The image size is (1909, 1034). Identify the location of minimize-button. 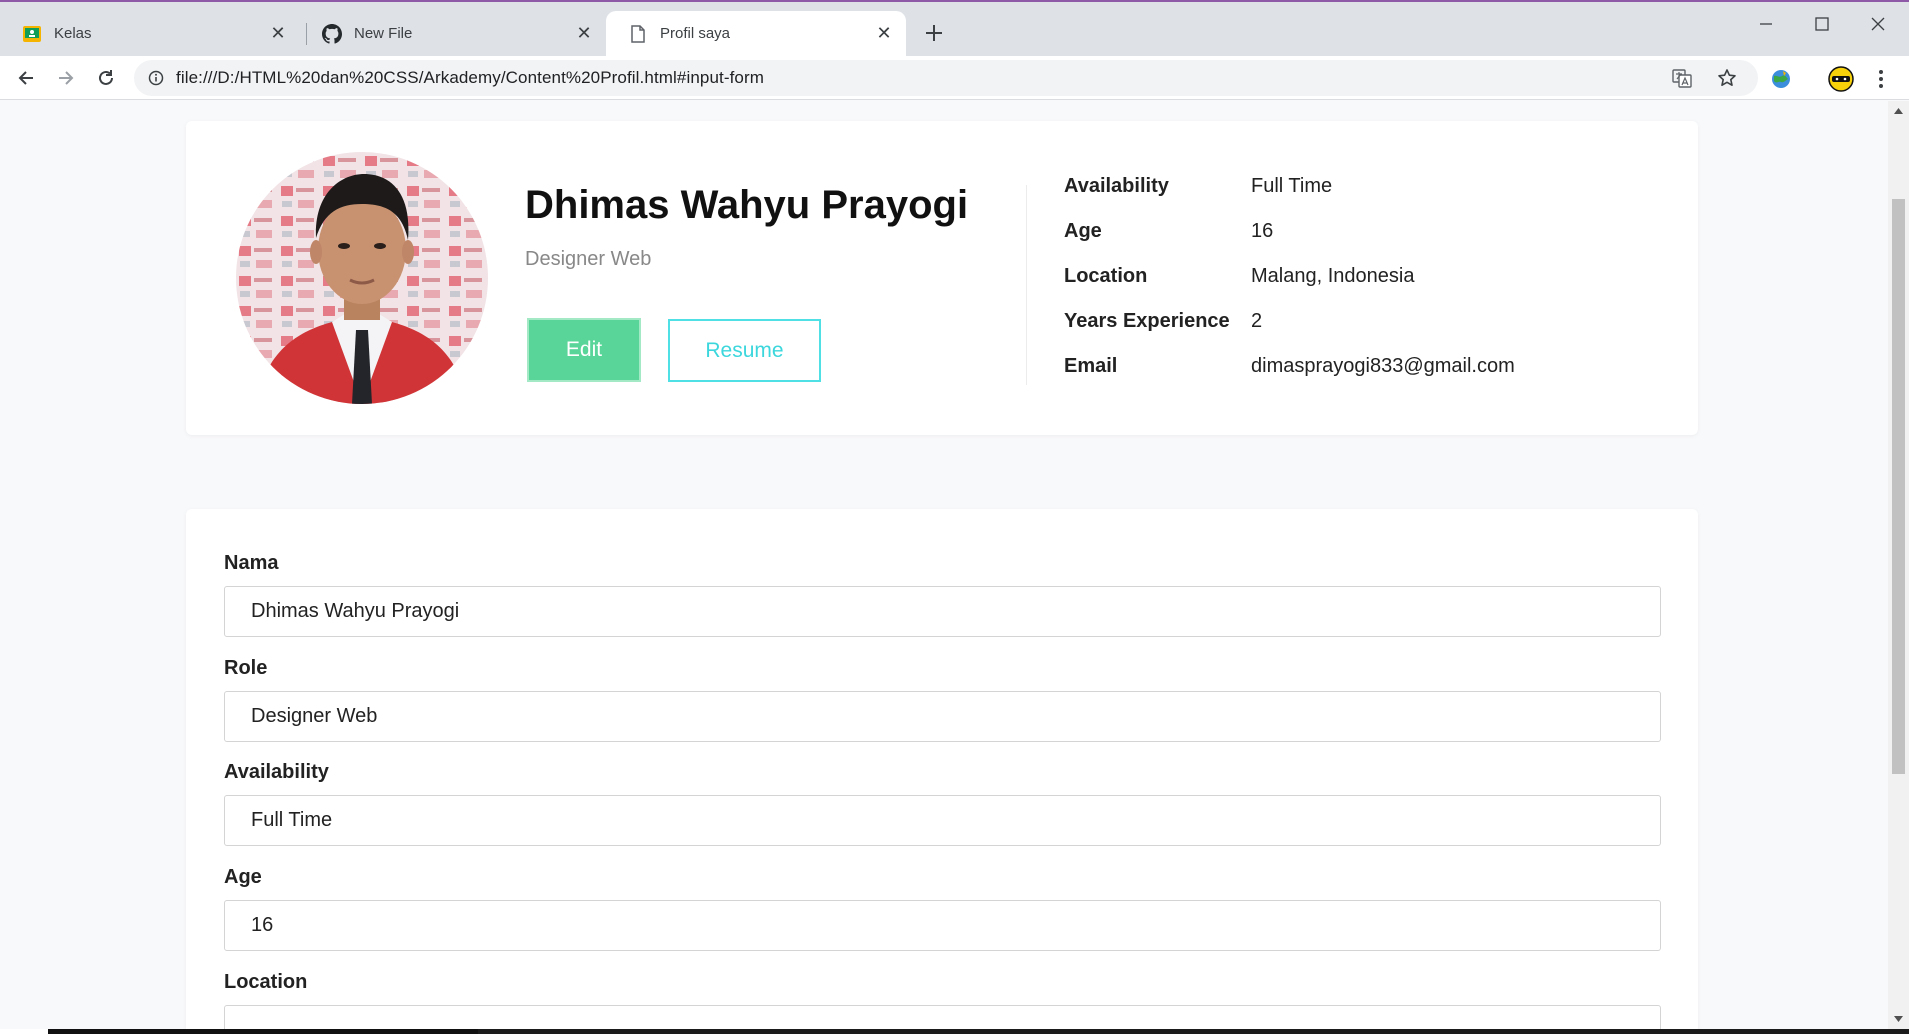
(1766, 24).